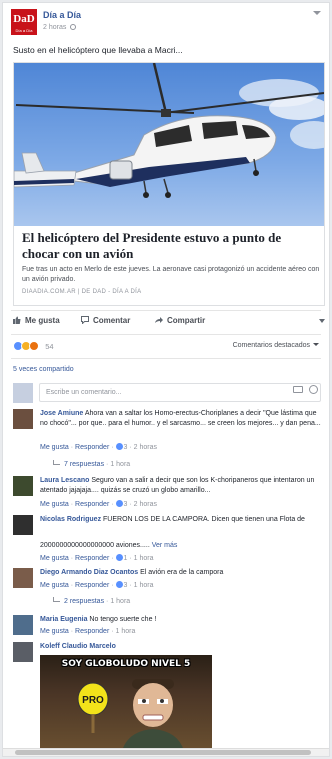 The image size is (332, 759). I want to click on post-actions: Me gusta Comentar Compartir, so click(166, 322).